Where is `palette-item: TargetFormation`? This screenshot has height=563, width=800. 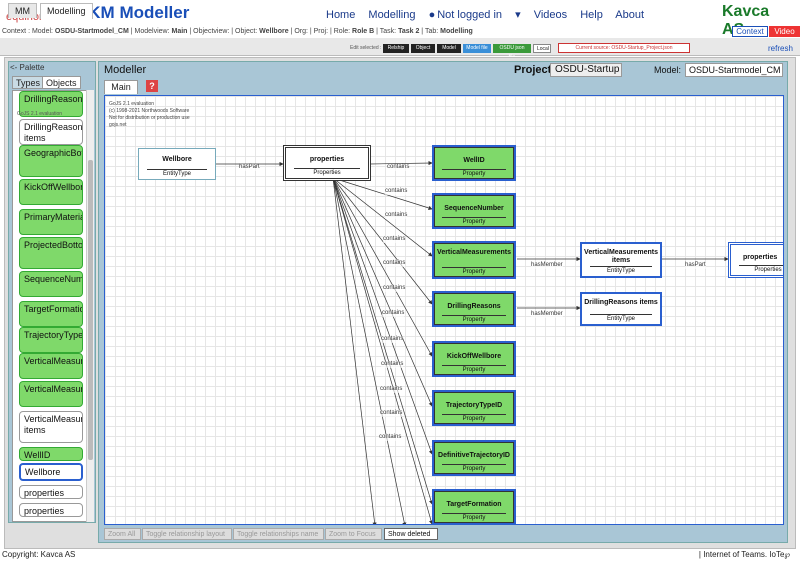 palette-item: TargetFormation is located at coordinates (51, 314).